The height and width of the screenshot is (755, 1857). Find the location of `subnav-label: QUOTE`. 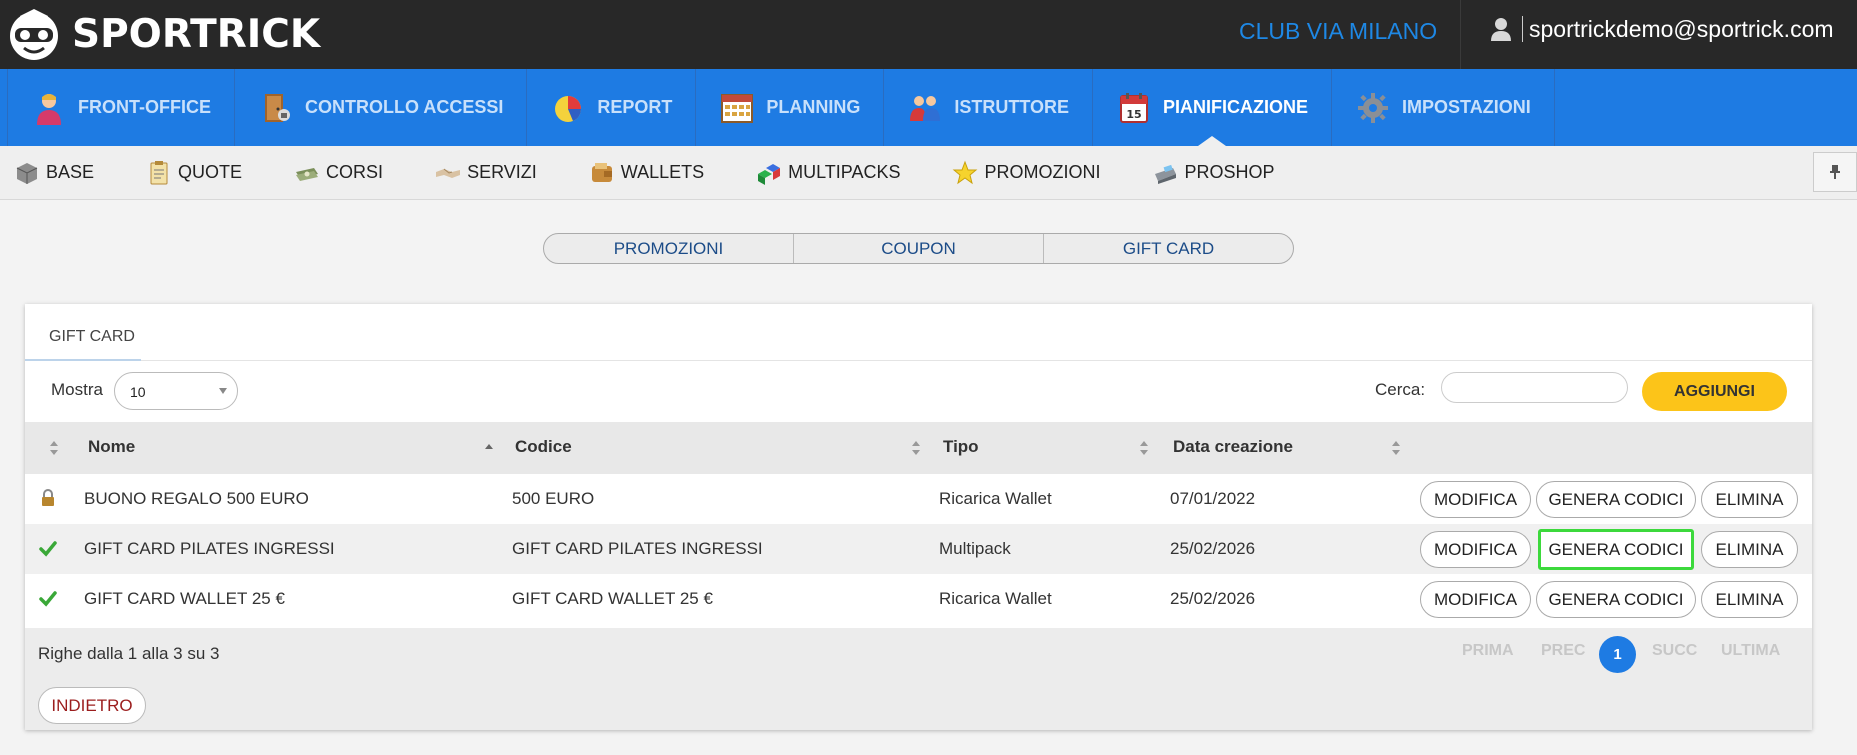

subnav-label: QUOTE is located at coordinates (210, 172).